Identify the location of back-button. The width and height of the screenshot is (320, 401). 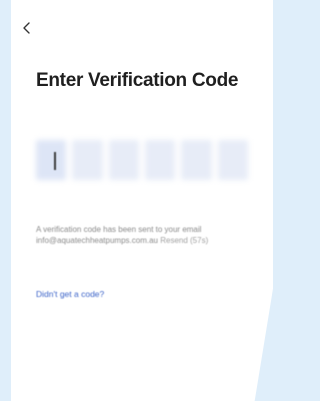
(27, 28).